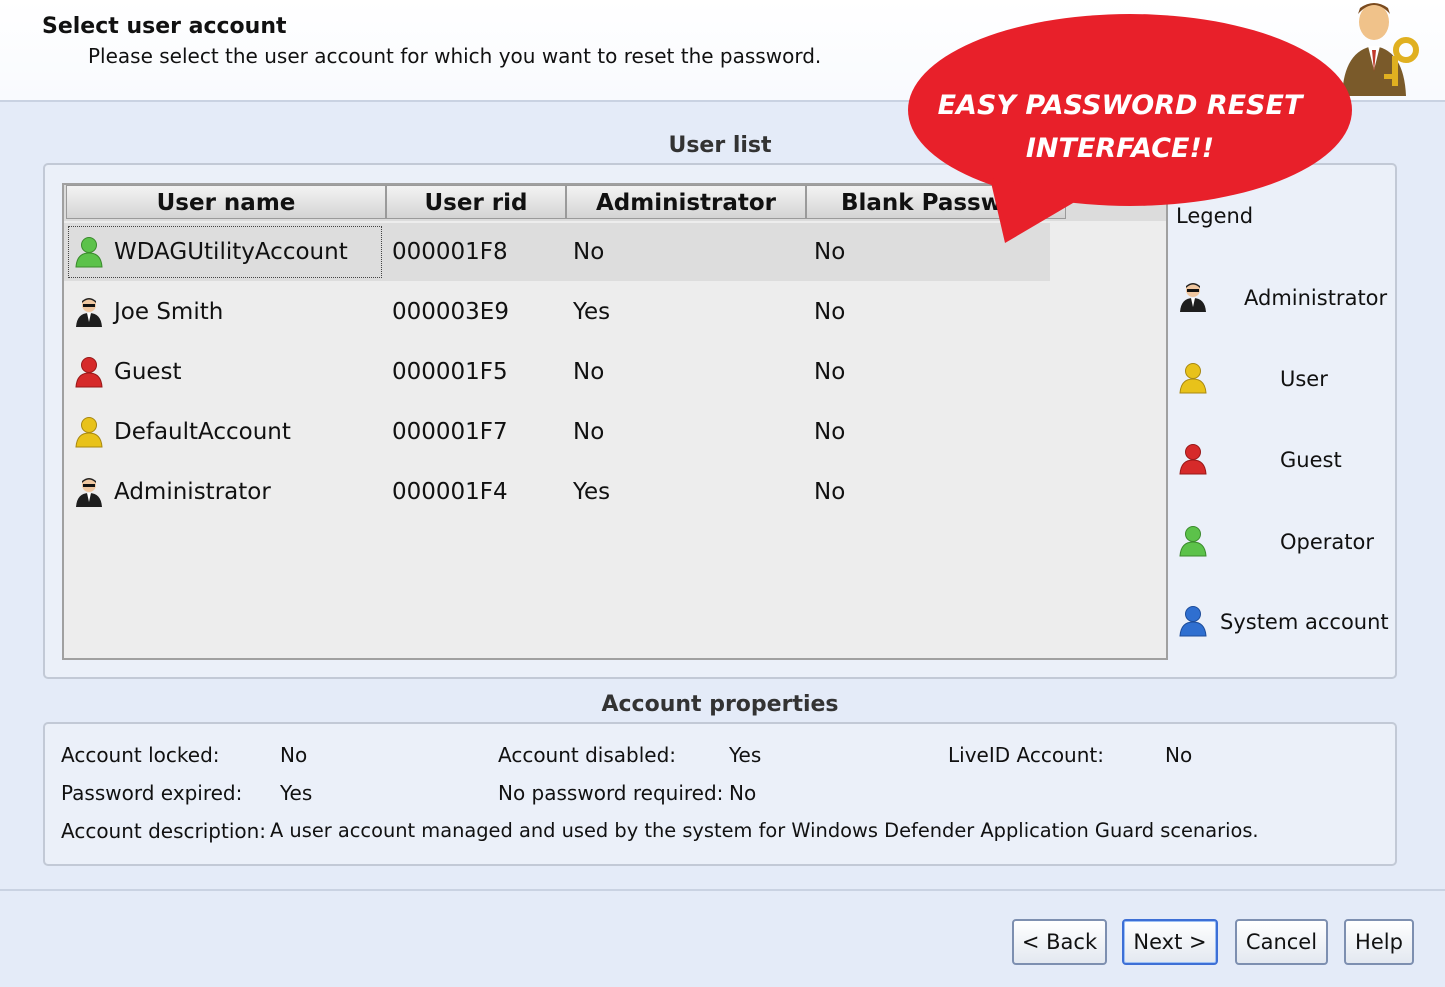  Describe the element at coordinates (140, 755) in the screenshot. I see `account-locked-label: Account locked:` at that location.